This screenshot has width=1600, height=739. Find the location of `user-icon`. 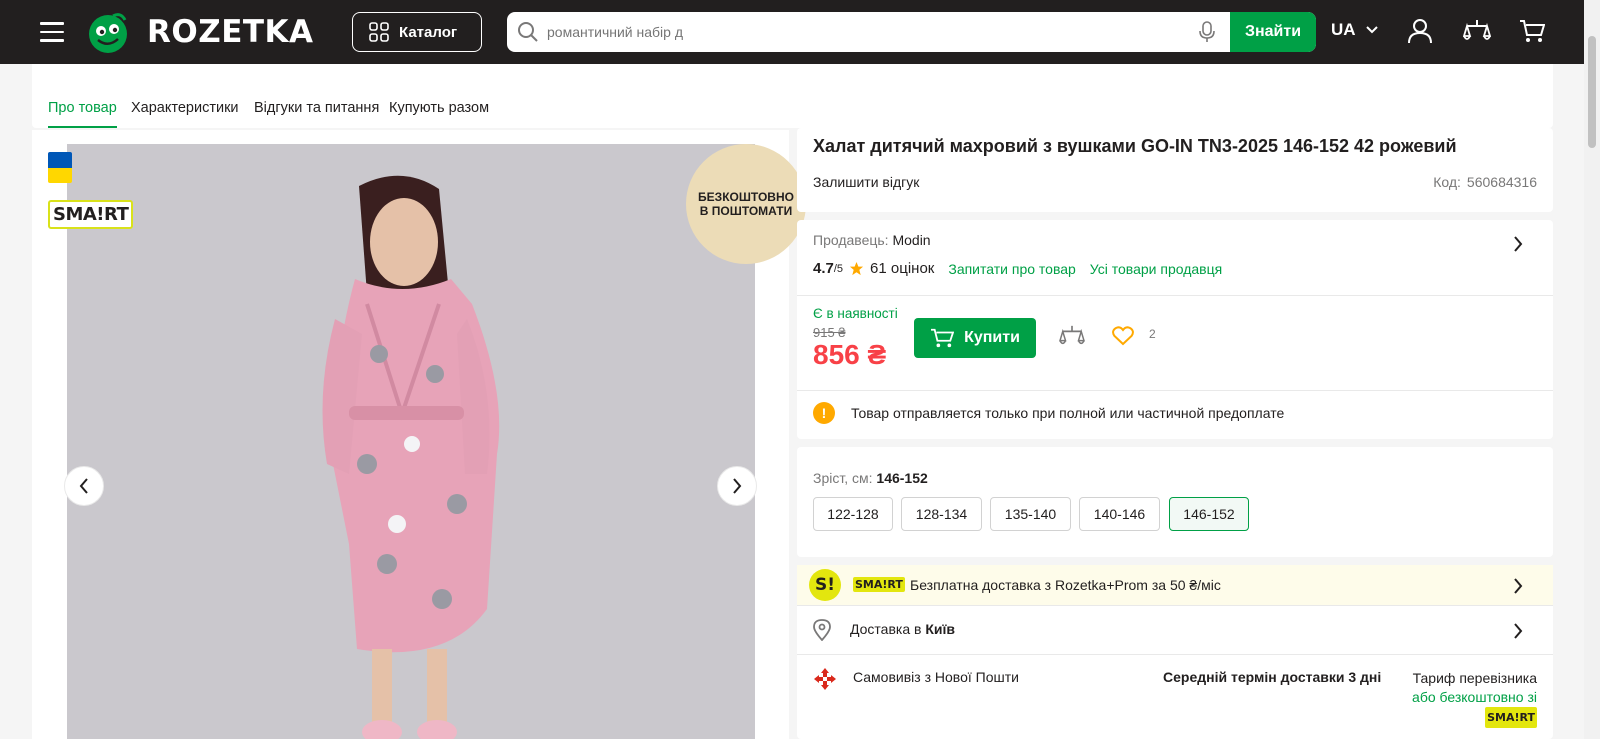

user-icon is located at coordinates (1420, 31).